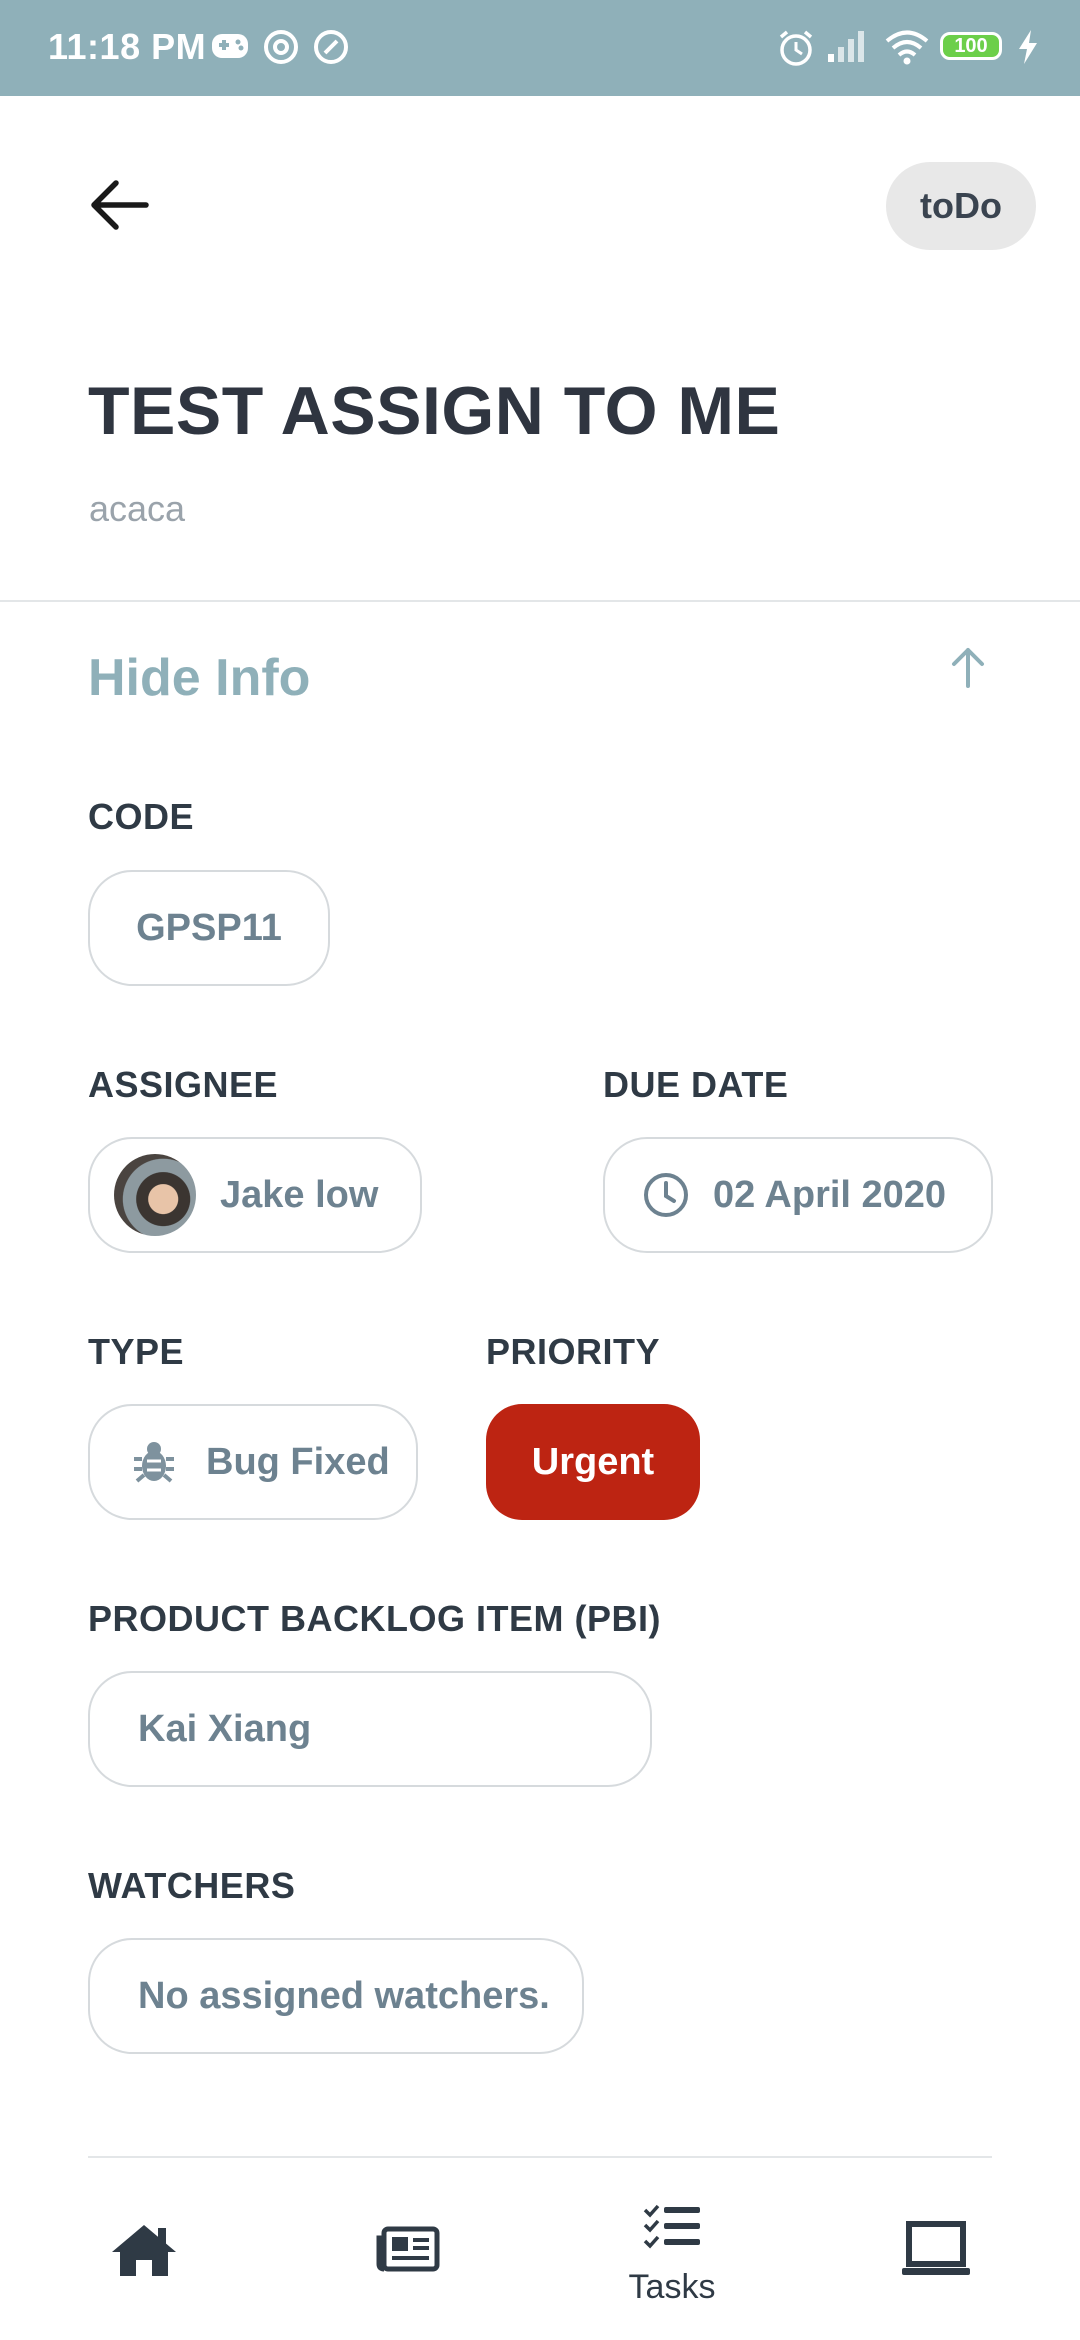 This screenshot has height=2340, width=1080. I want to click on nav-home, so click(144, 2252).